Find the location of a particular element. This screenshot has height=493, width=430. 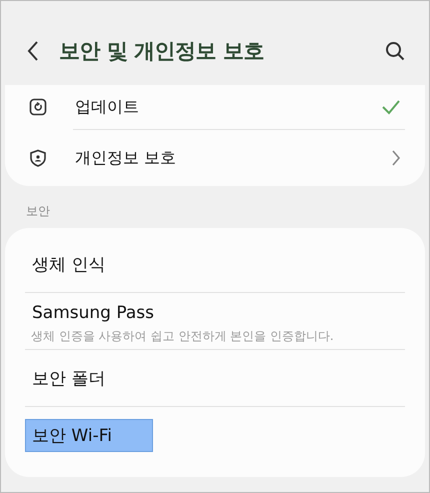

update-icon is located at coordinates (38, 107).